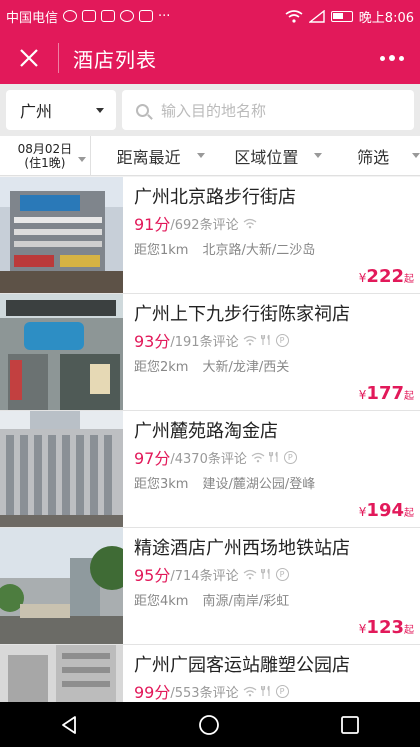  I want to click on close-icon, so click(29, 58).